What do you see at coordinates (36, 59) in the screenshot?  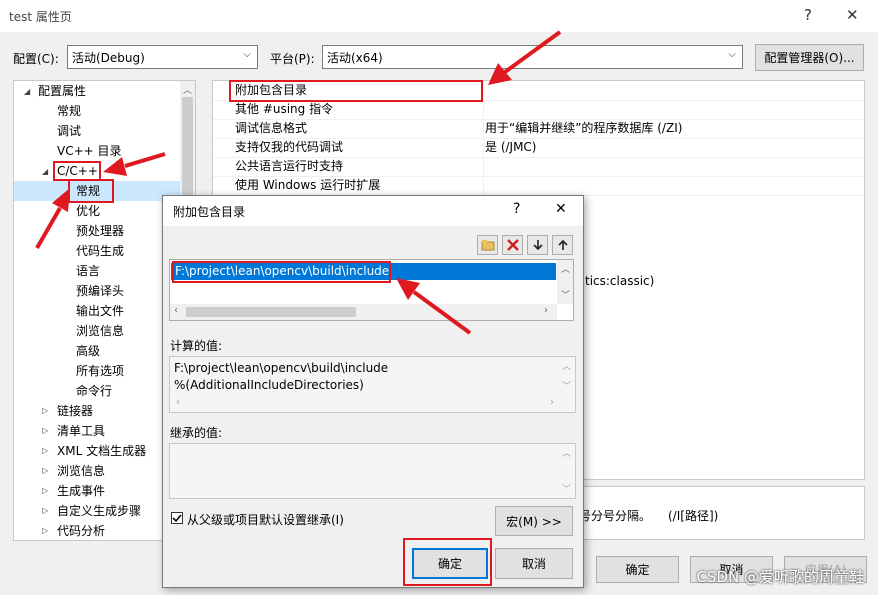 I see `config-label: 配置(C):` at bounding box center [36, 59].